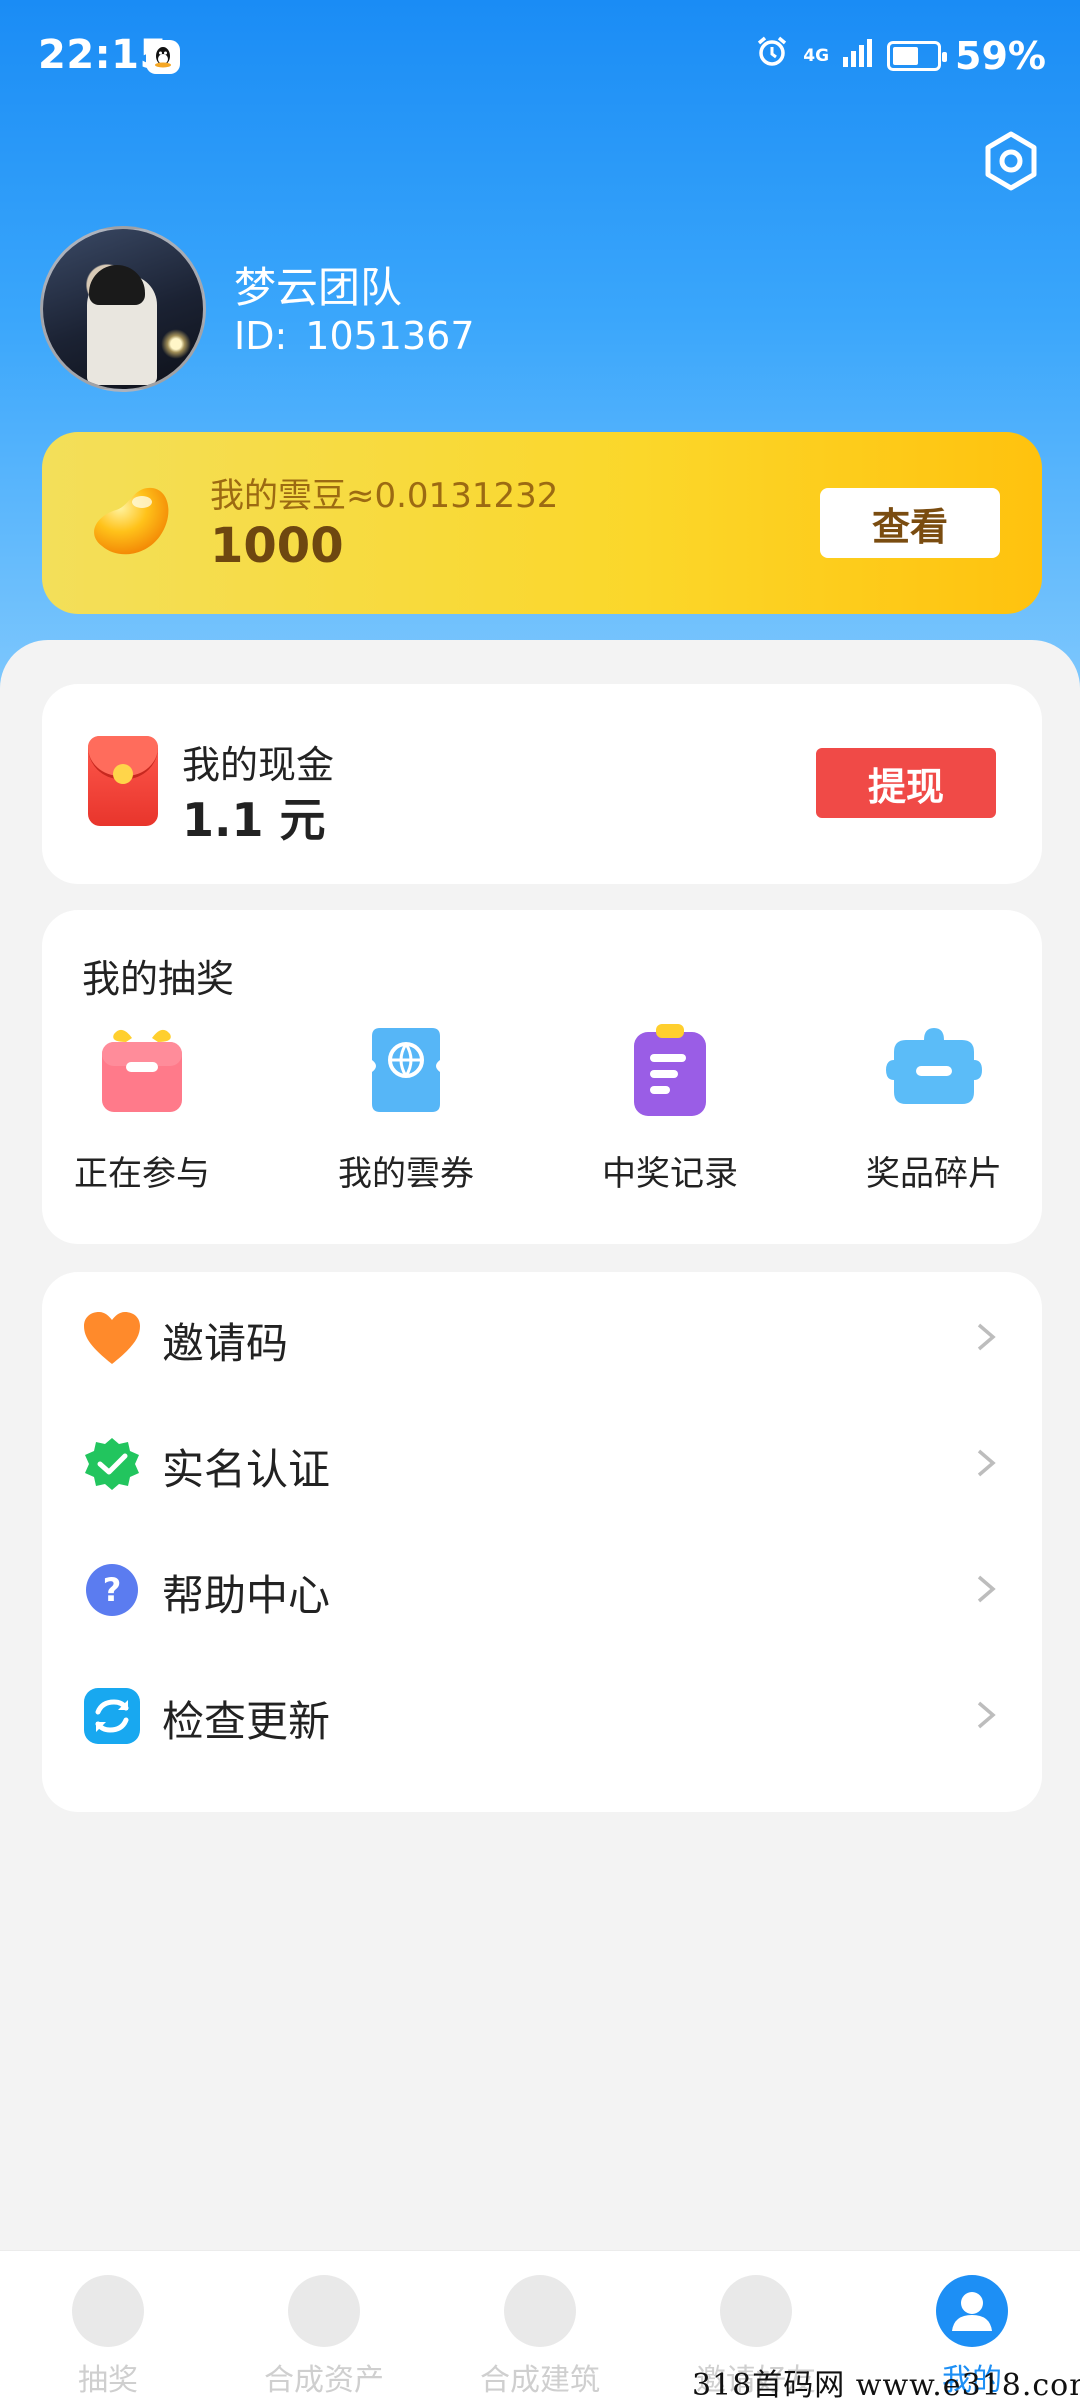 The width and height of the screenshot is (1080, 2400). Describe the element at coordinates (910, 523) in the screenshot. I see `view-button: 查看` at that location.